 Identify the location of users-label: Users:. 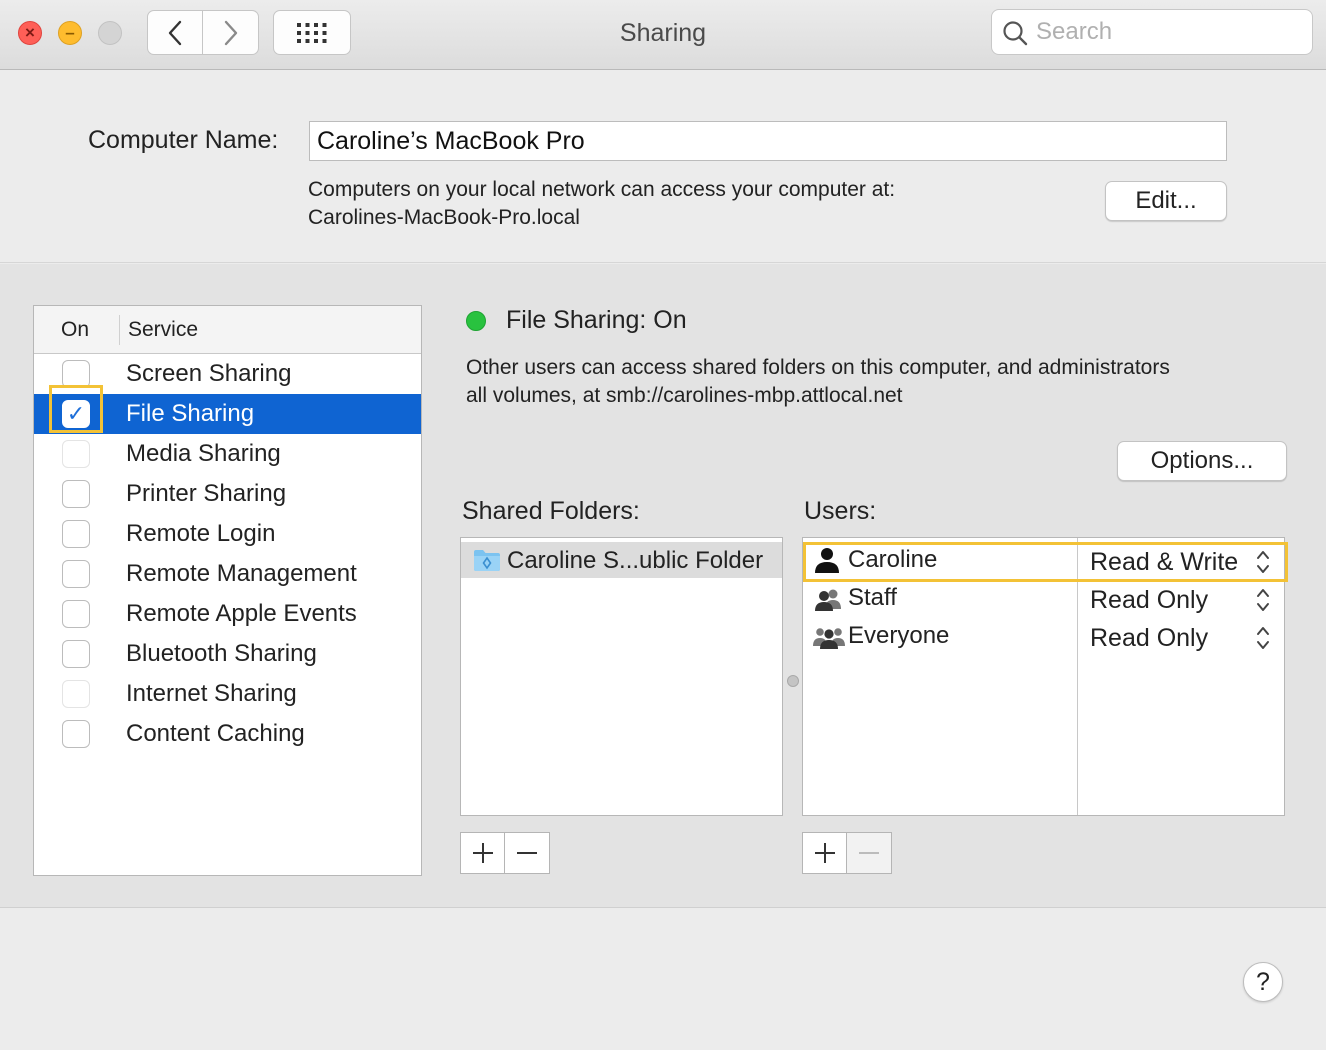
(840, 511).